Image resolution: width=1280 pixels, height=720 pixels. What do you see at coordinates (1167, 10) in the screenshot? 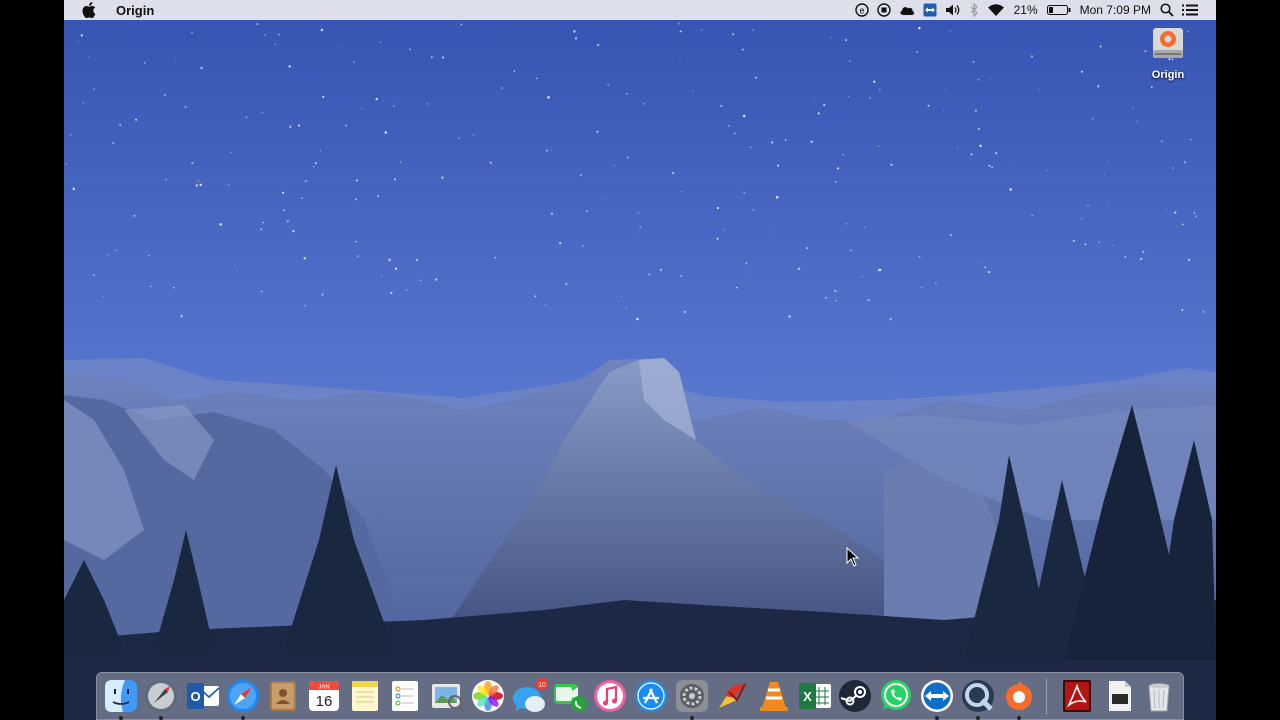
I see `spotlight-icon` at bounding box center [1167, 10].